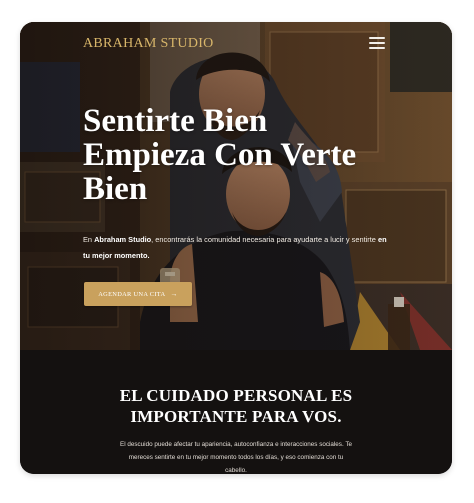 The width and height of the screenshot is (474, 503). Describe the element at coordinates (115, 189) in the screenshot. I see `headline-line-3: Bien` at that location.